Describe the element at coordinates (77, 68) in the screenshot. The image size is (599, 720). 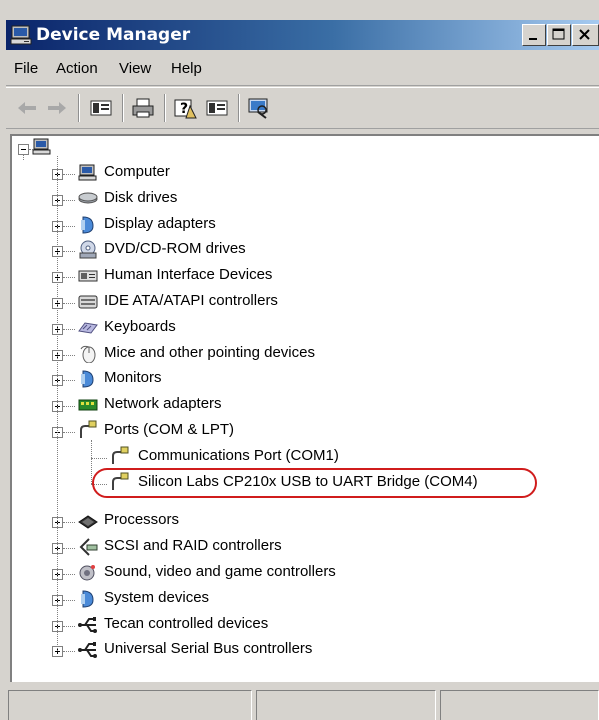
I see `menu-action: Action` at that location.